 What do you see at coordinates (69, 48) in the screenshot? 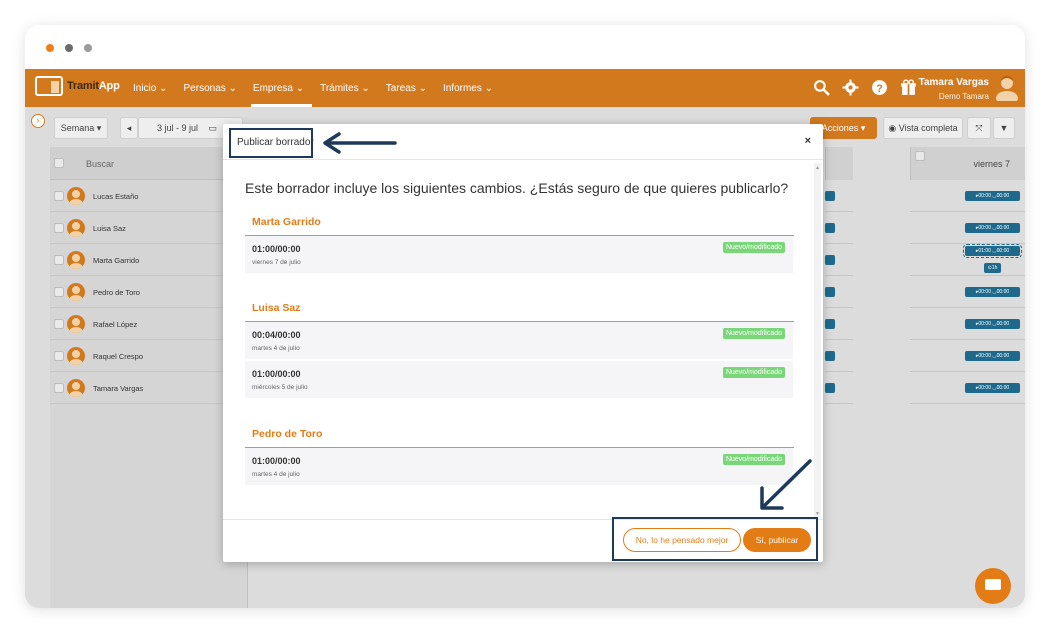
I see `window-dot-gray` at bounding box center [69, 48].